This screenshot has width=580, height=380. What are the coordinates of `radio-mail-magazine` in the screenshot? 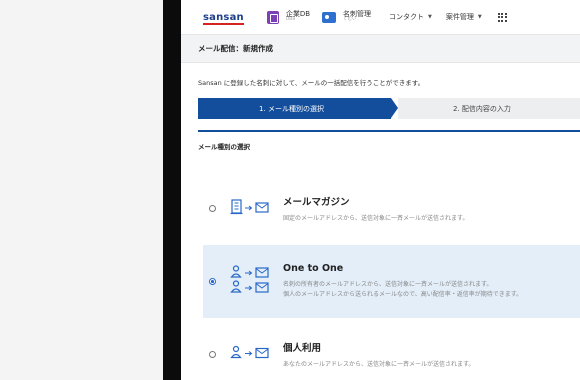 It's located at (212, 208).